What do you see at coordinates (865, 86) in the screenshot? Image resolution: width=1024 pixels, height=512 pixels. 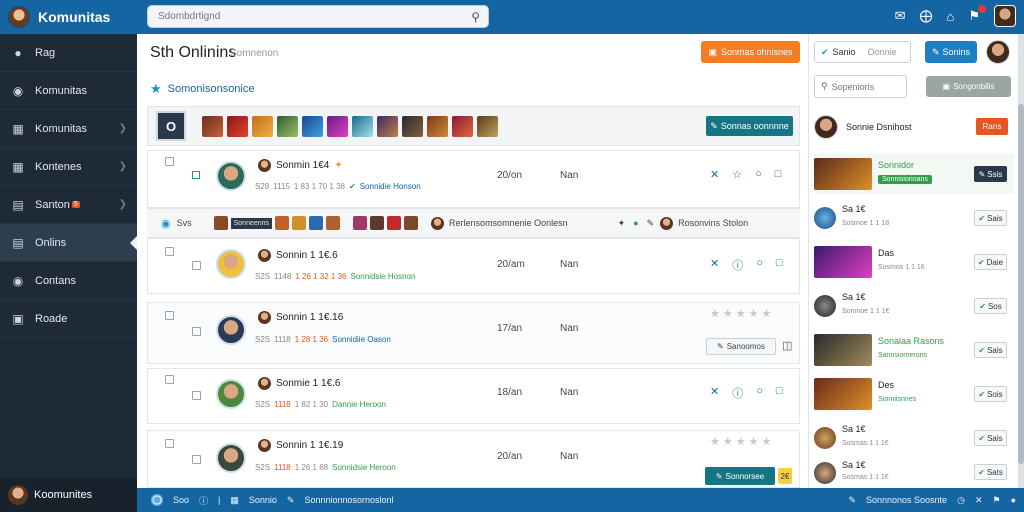 I see `right-search-input` at bounding box center [865, 86].